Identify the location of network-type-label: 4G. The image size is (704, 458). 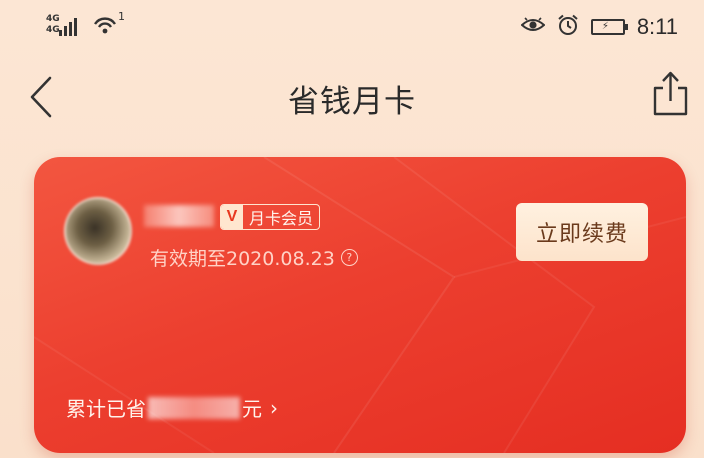
(53, 19).